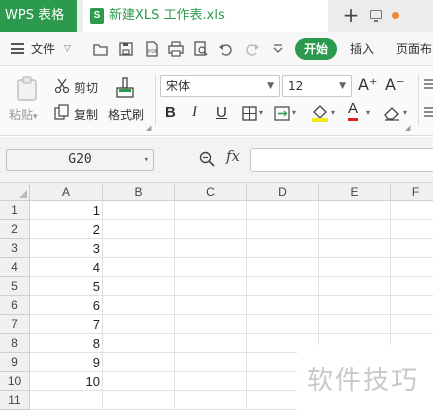 The height and width of the screenshot is (411, 433). Describe the element at coordinates (233, 156) in the screenshot. I see `insert-function-button: fx` at that location.